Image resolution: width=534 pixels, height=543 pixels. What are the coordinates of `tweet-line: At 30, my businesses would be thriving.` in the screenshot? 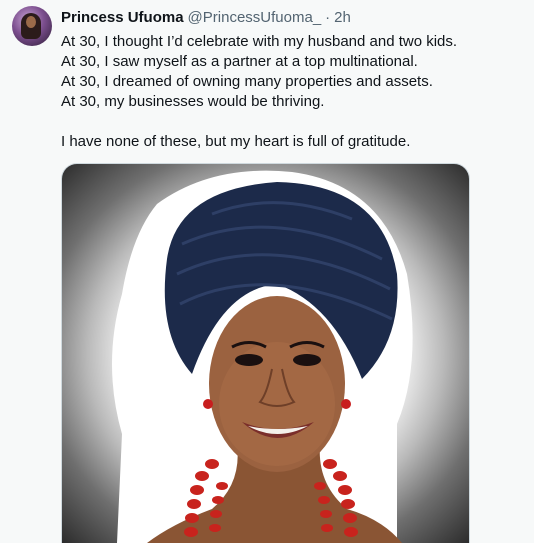 It's located at (193, 101).